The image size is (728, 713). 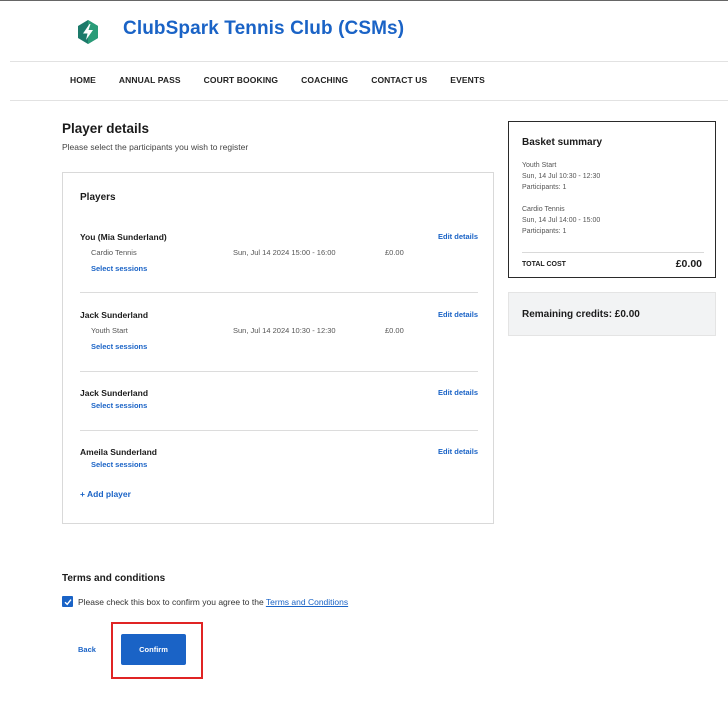 I want to click on session-date: Sun, Jul 14 2024 10:30 - 12:30, so click(x=284, y=330).